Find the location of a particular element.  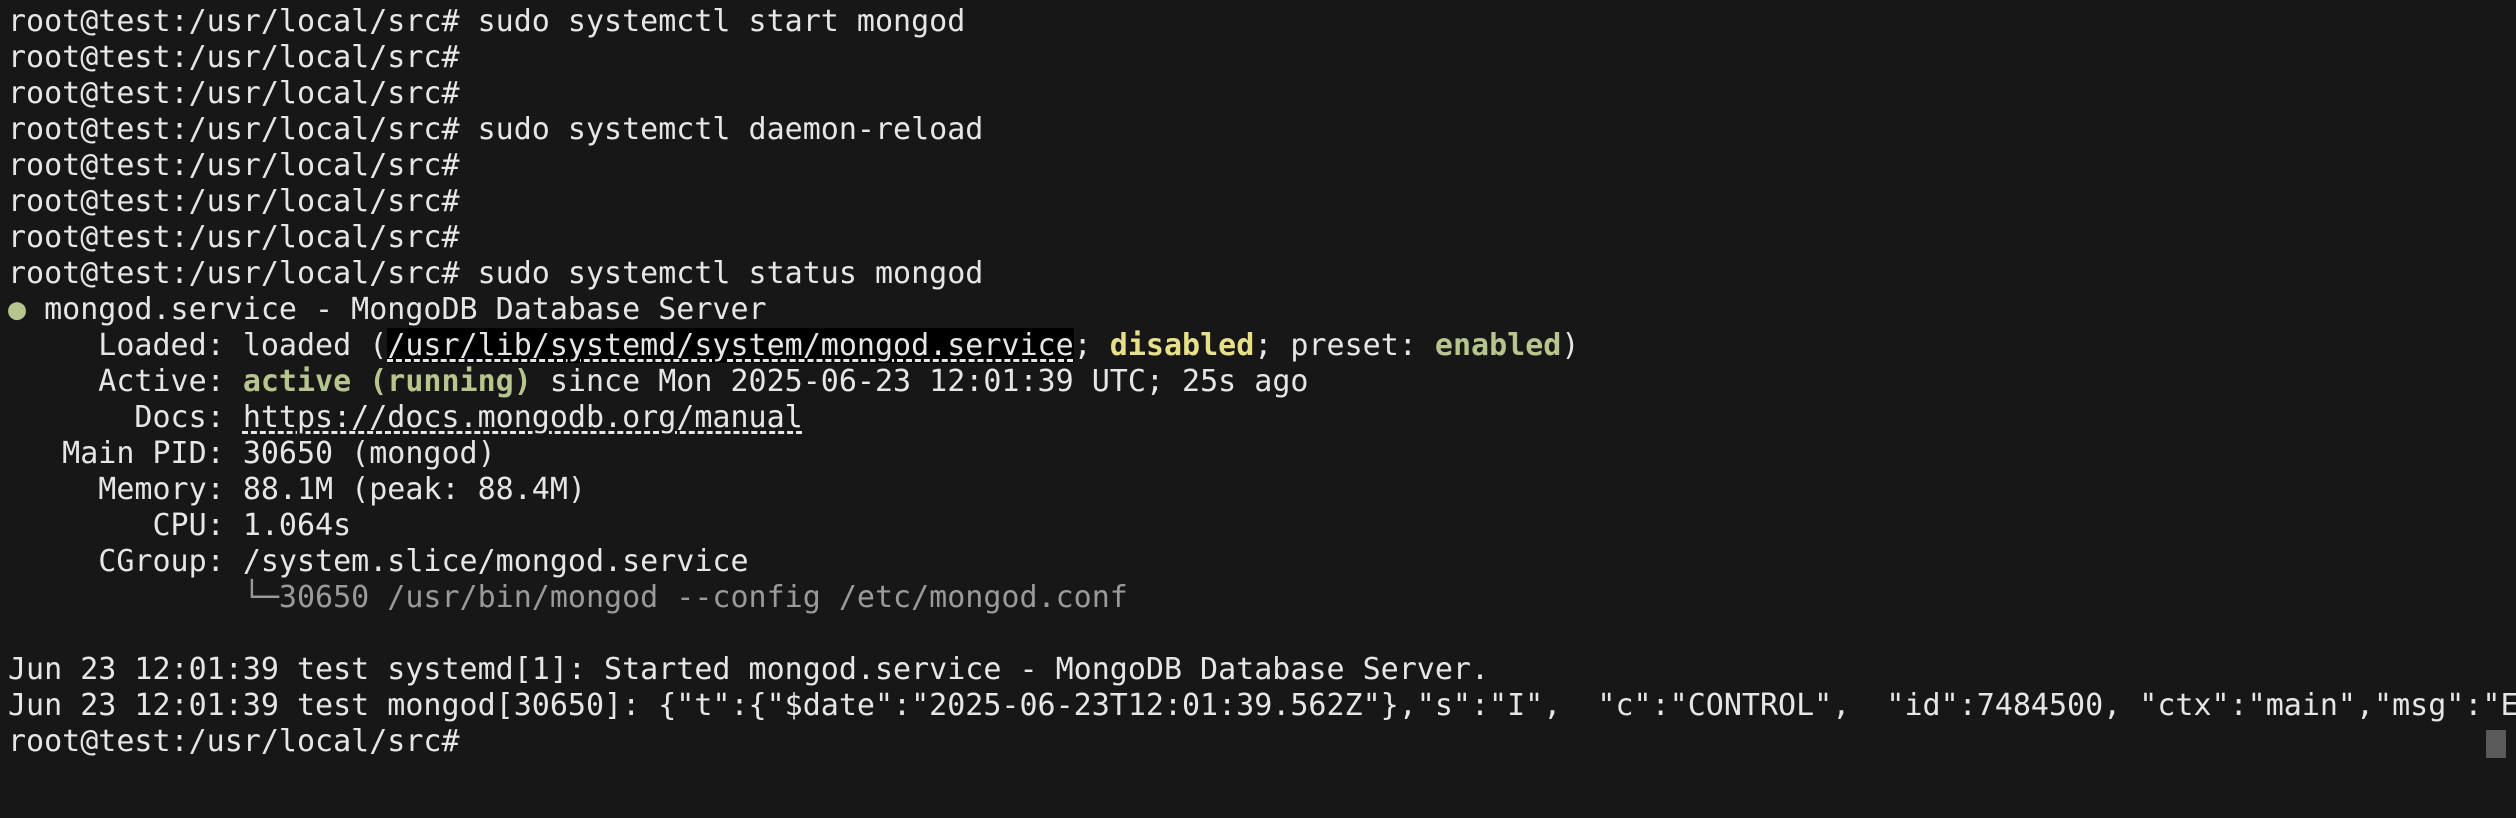

cgroup-value: /system.slice/mongod.service is located at coordinates (495, 561).